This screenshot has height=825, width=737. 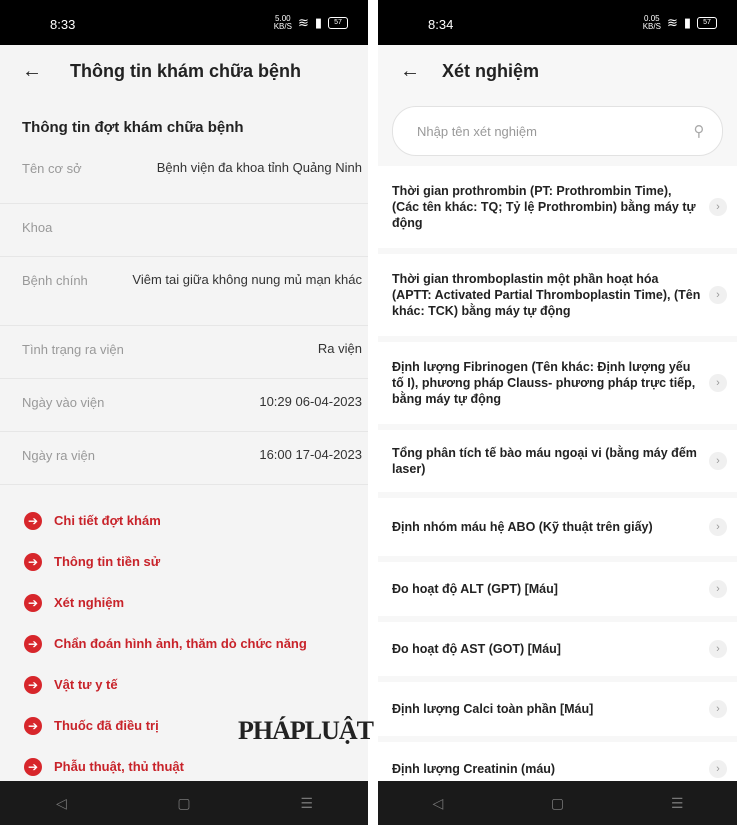 What do you see at coordinates (63, 402) in the screenshot?
I see `info-label: Ngày vào viện` at bounding box center [63, 402].